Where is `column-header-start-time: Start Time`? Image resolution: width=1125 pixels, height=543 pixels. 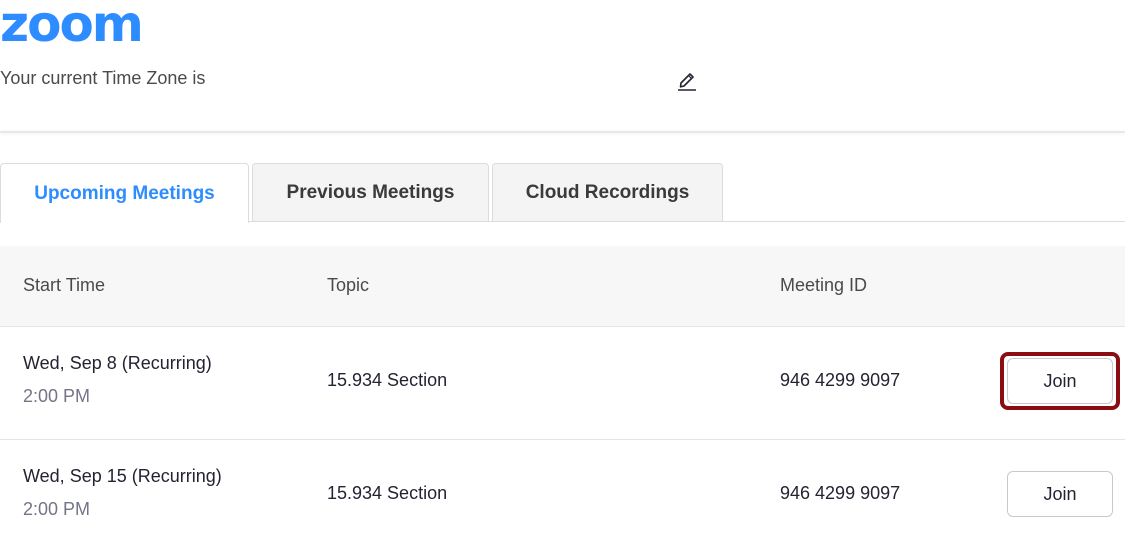 column-header-start-time: Start Time is located at coordinates (64, 285).